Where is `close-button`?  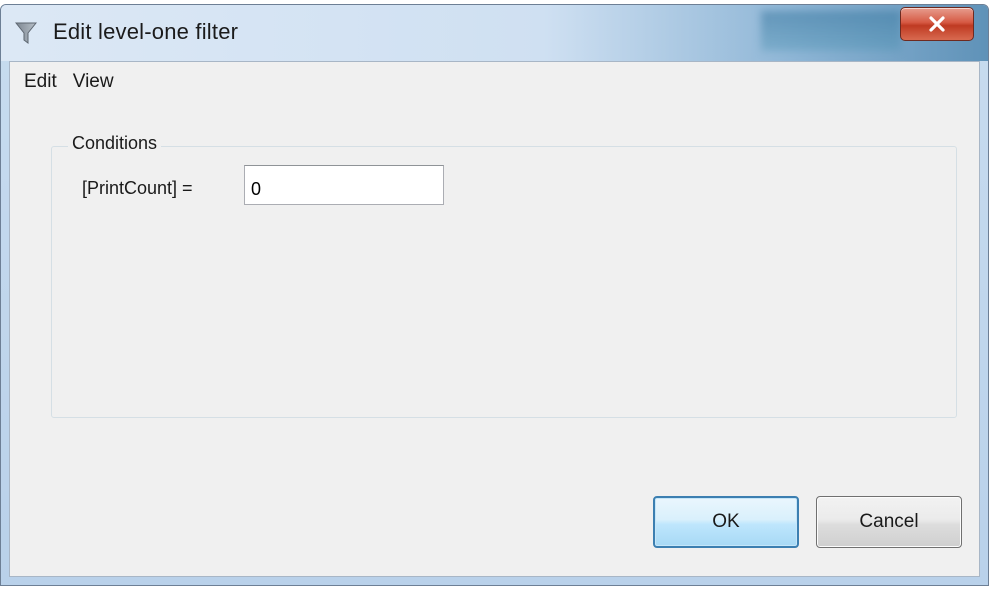
close-button is located at coordinates (937, 24).